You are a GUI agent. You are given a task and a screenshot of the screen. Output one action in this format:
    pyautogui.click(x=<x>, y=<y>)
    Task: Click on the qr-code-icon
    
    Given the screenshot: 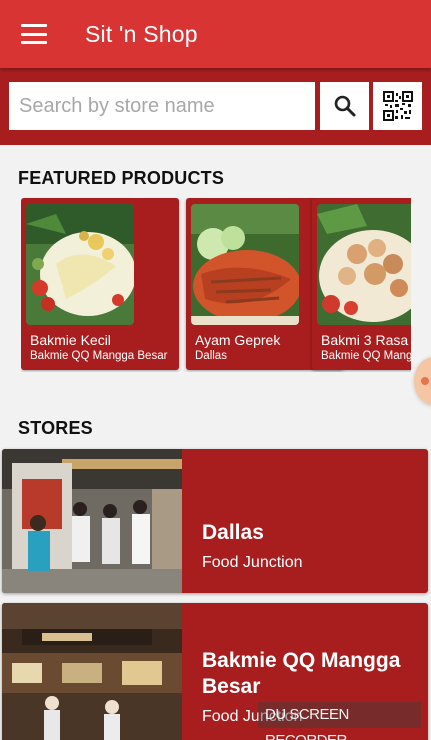 What is the action you would take?
    pyautogui.click(x=397, y=106)
    